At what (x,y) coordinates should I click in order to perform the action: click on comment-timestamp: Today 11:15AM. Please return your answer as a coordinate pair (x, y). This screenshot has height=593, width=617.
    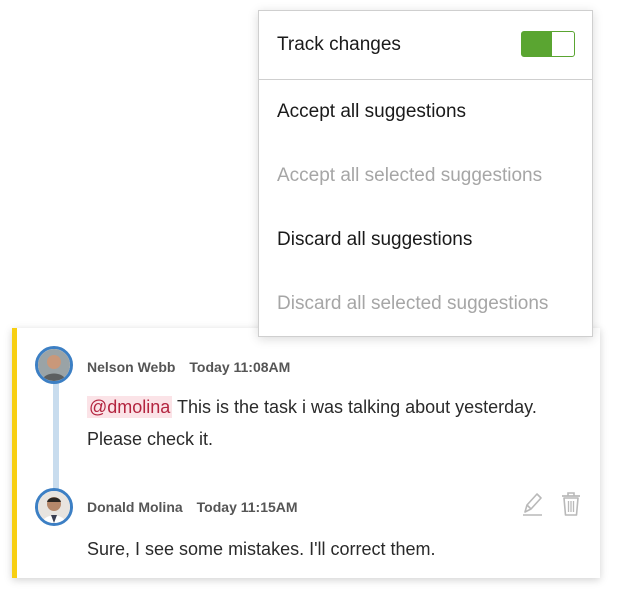
    Looking at the image, I should click on (247, 507).